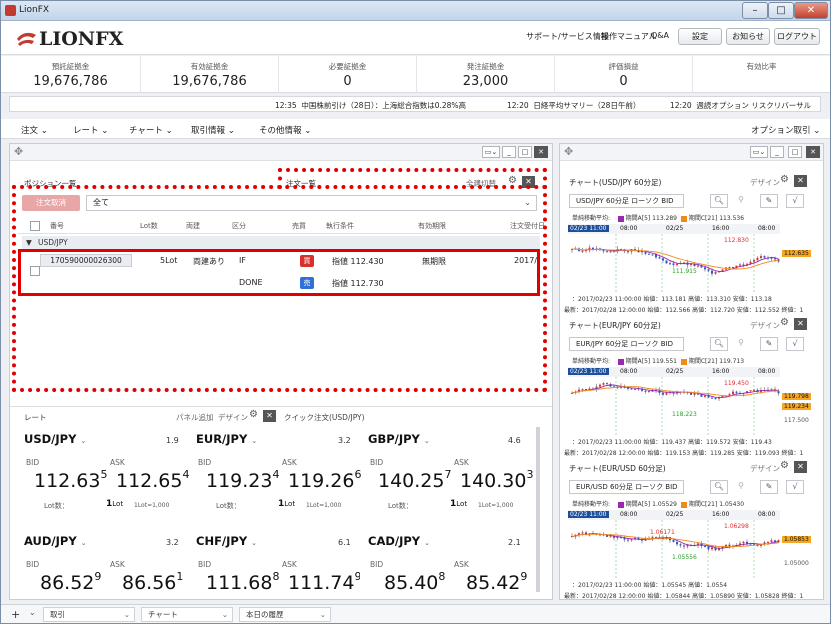 The width and height of the screenshot is (831, 624). What do you see at coordinates (748, 36) in the screenshot?
I see `news-button: お知らせ` at bounding box center [748, 36].